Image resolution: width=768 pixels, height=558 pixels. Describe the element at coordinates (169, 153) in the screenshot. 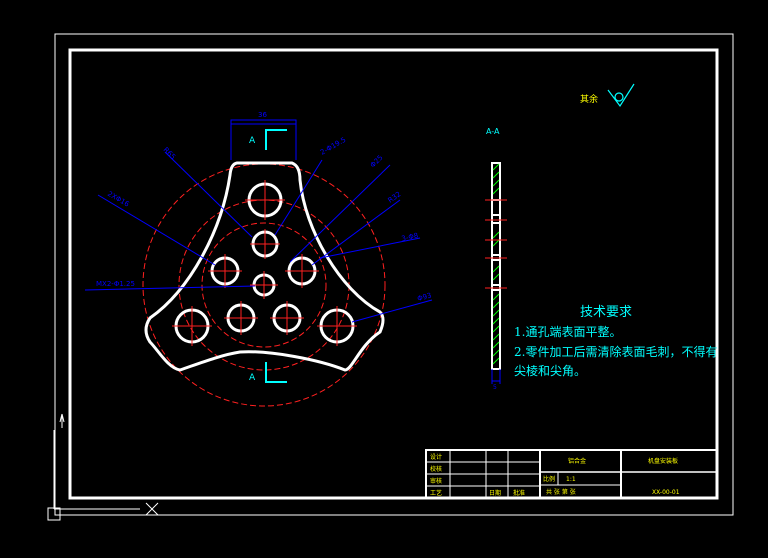

I see `dim-d1: R65` at that location.